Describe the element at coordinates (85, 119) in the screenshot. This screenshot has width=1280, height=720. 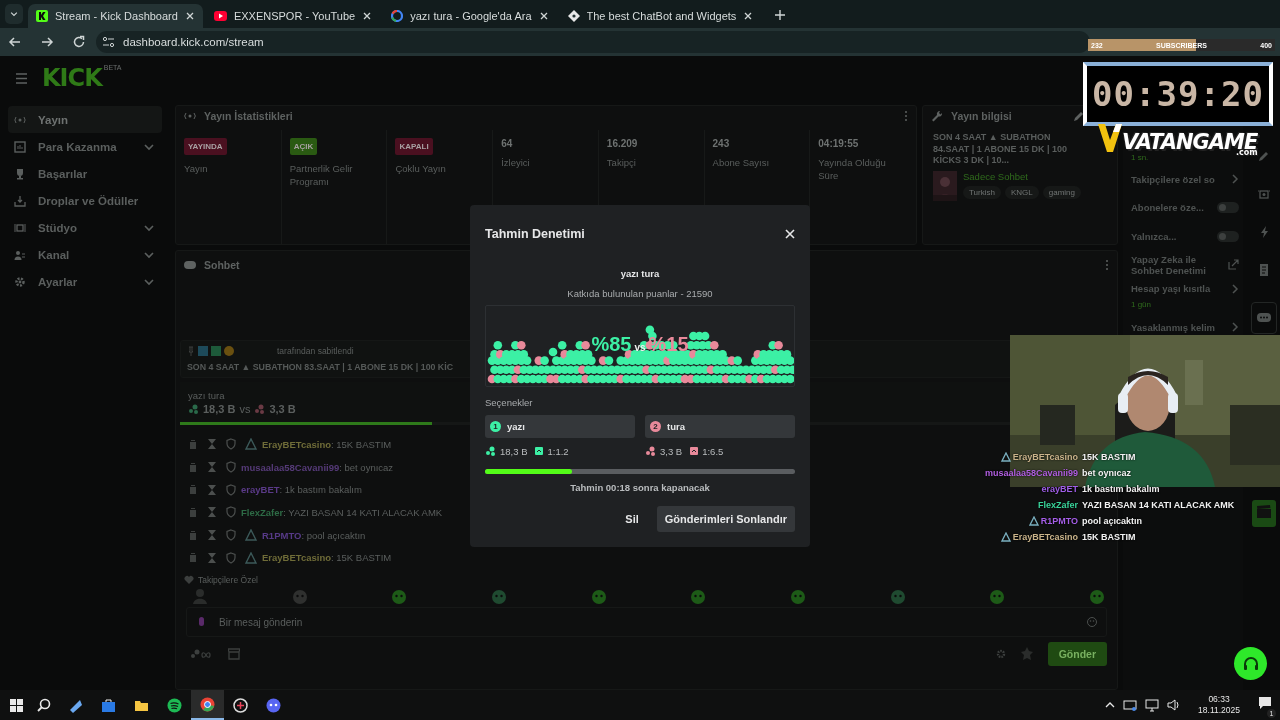
I see `sidebar-item: Yayın` at that location.